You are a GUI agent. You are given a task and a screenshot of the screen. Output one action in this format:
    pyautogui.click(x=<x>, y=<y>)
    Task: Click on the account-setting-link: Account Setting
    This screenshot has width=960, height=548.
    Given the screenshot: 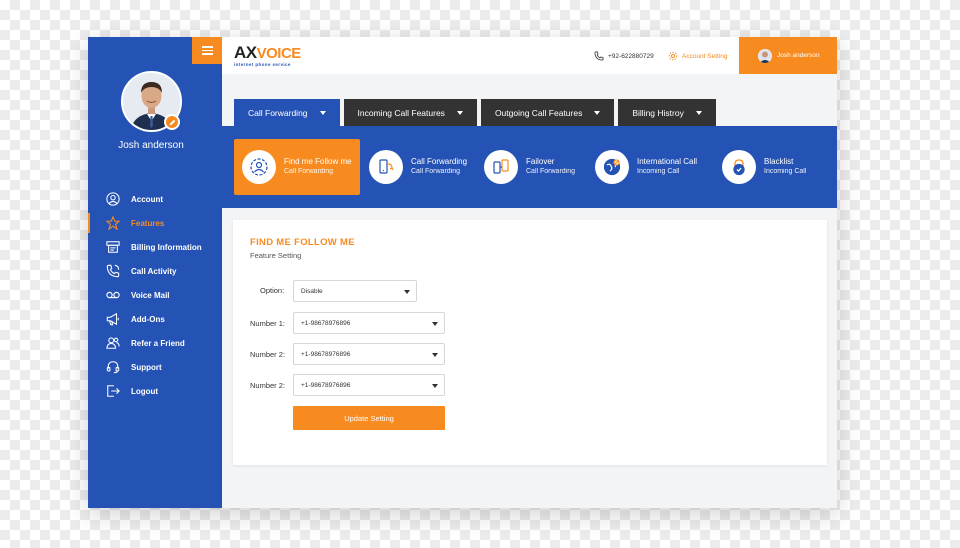 What is the action you would take?
    pyautogui.click(x=698, y=56)
    